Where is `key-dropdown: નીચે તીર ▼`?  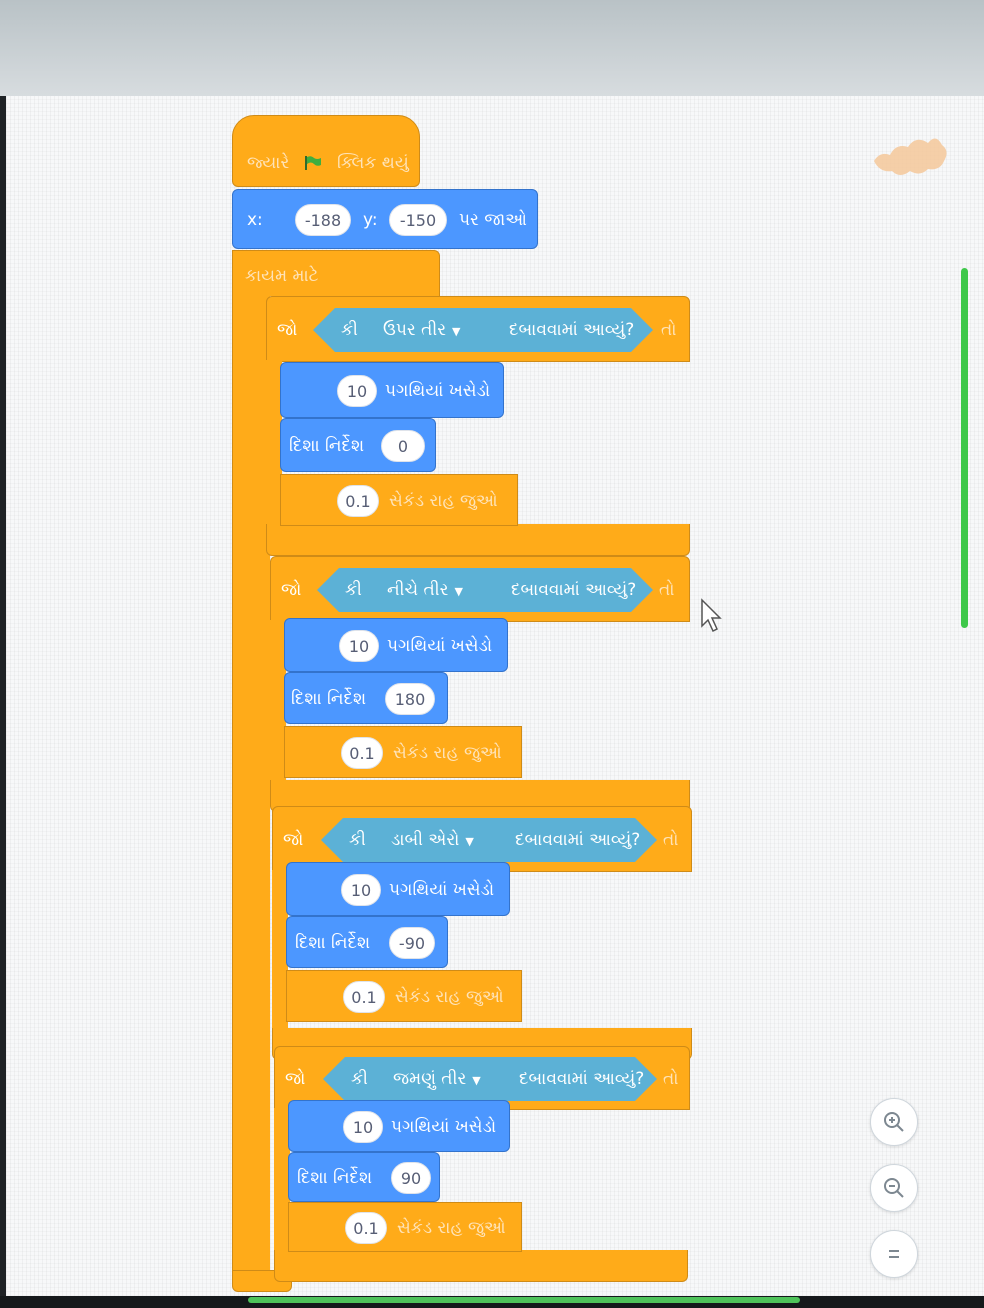 key-dropdown: નીચે તીર ▼ is located at coordinates (425, 591).